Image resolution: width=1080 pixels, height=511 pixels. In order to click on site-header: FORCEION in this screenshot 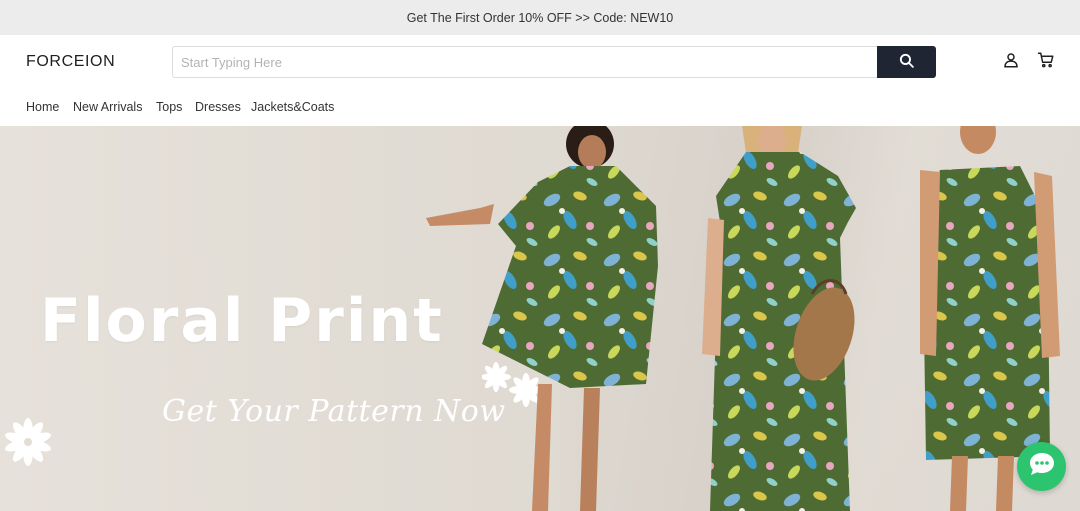, I will do `click(540, 62)`.